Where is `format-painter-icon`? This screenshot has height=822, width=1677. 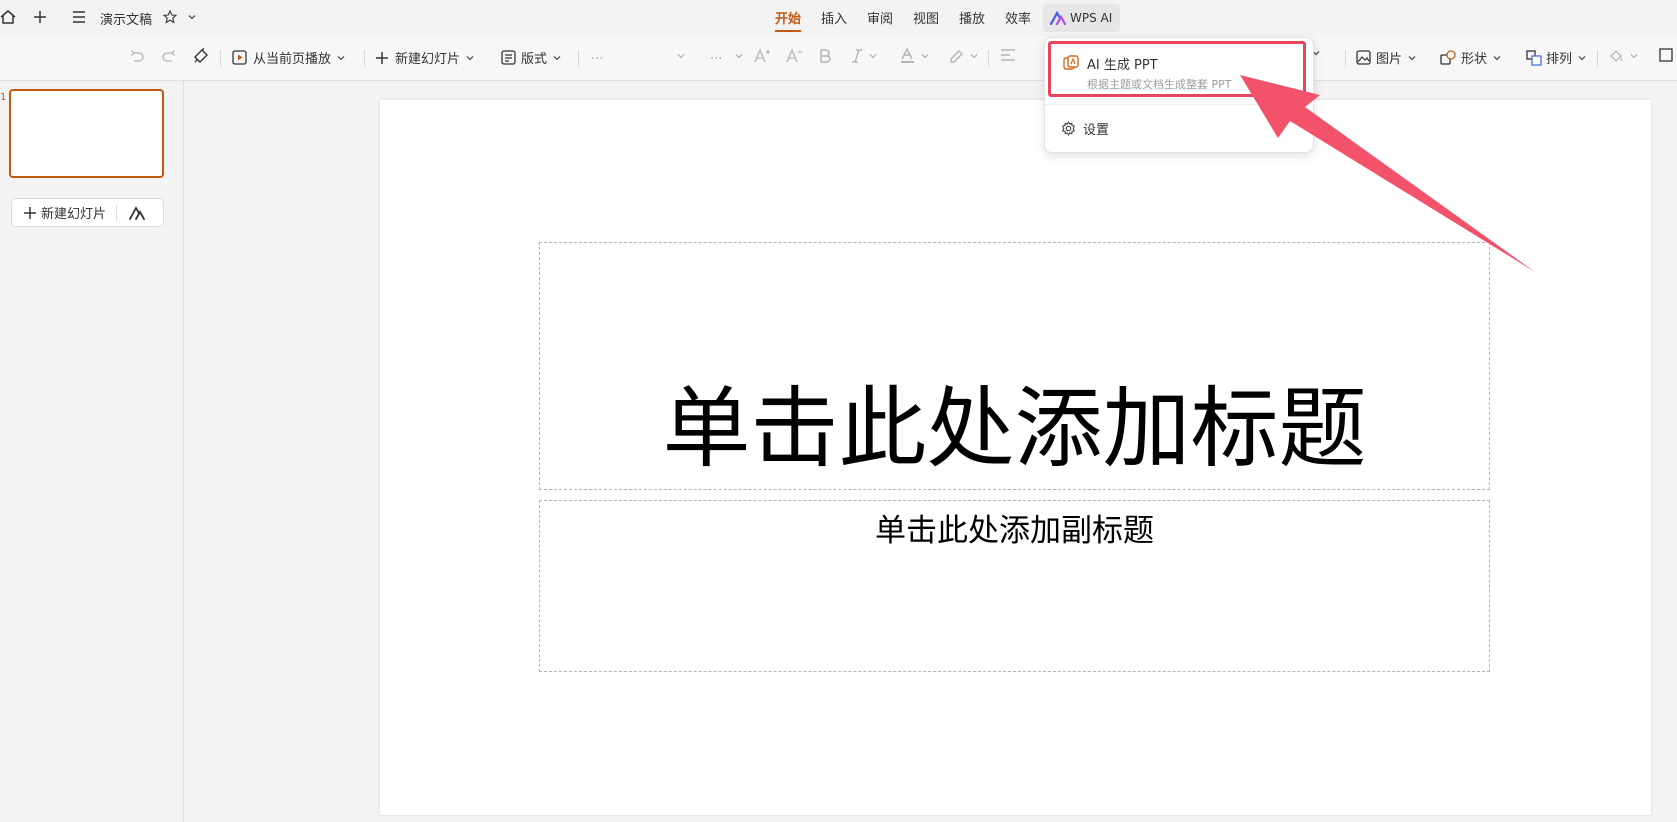 format-painter-icon is located at coordinates (201, 55).